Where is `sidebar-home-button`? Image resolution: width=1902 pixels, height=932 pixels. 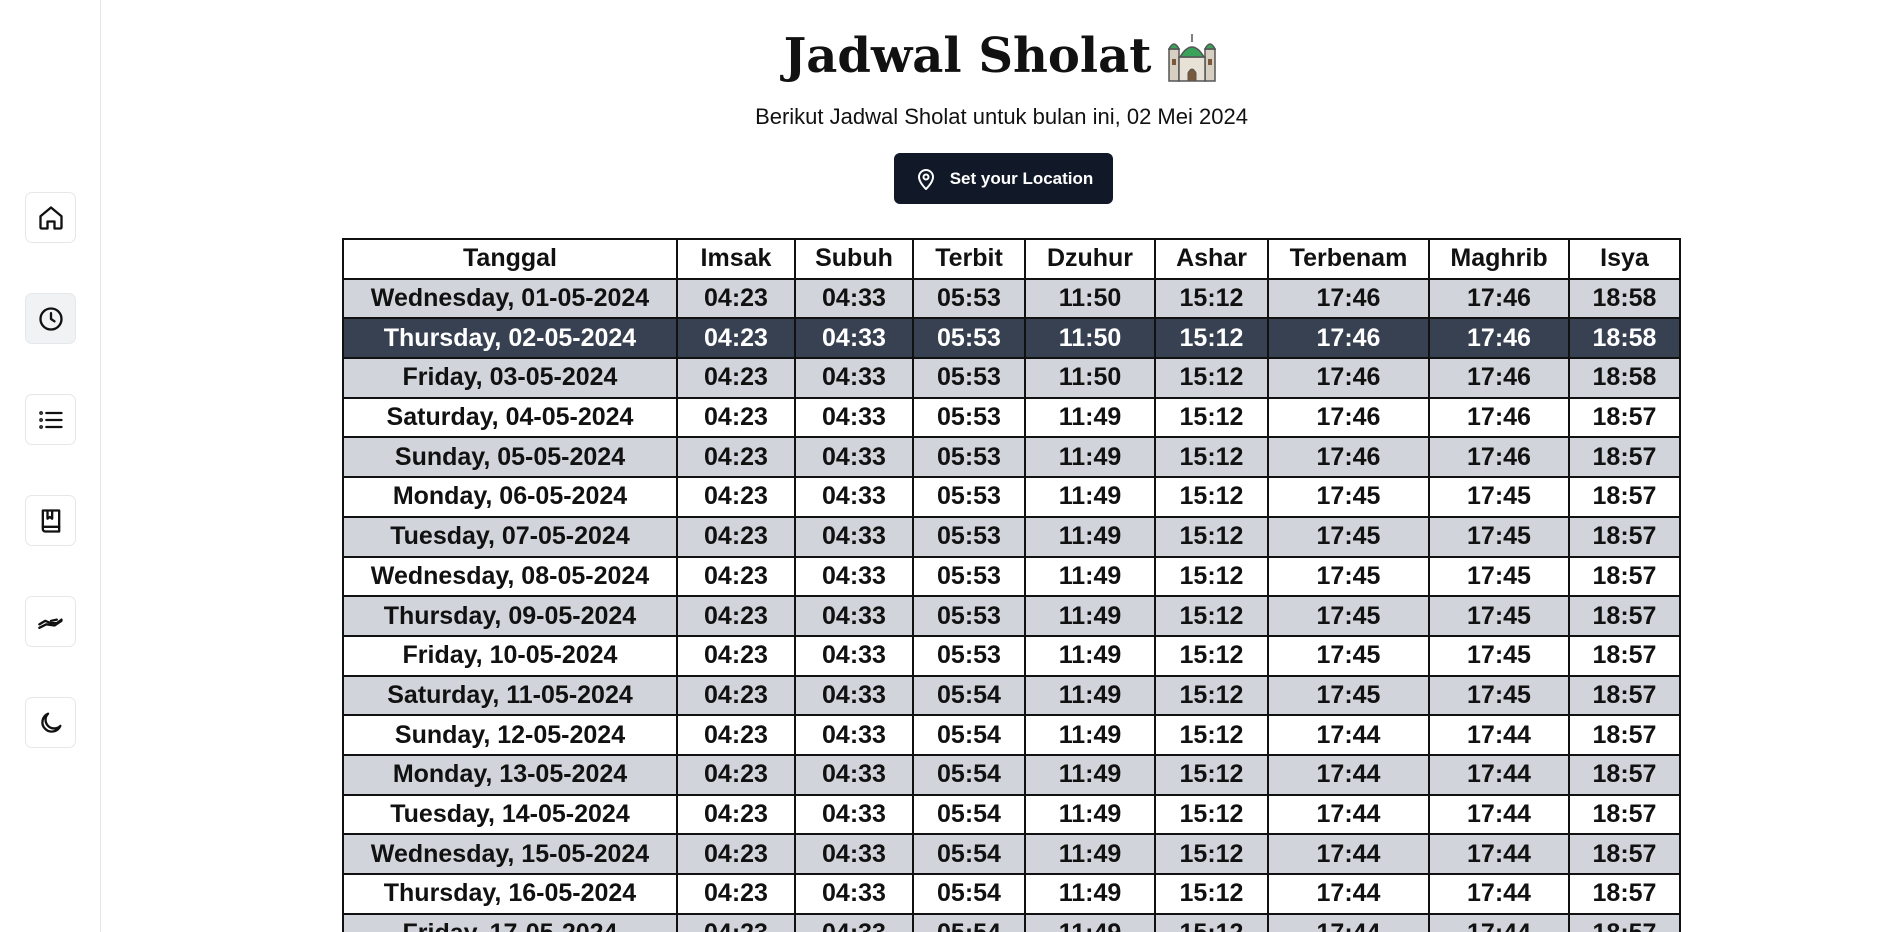
sidebar-home-button is located at coordinates (50, 217).